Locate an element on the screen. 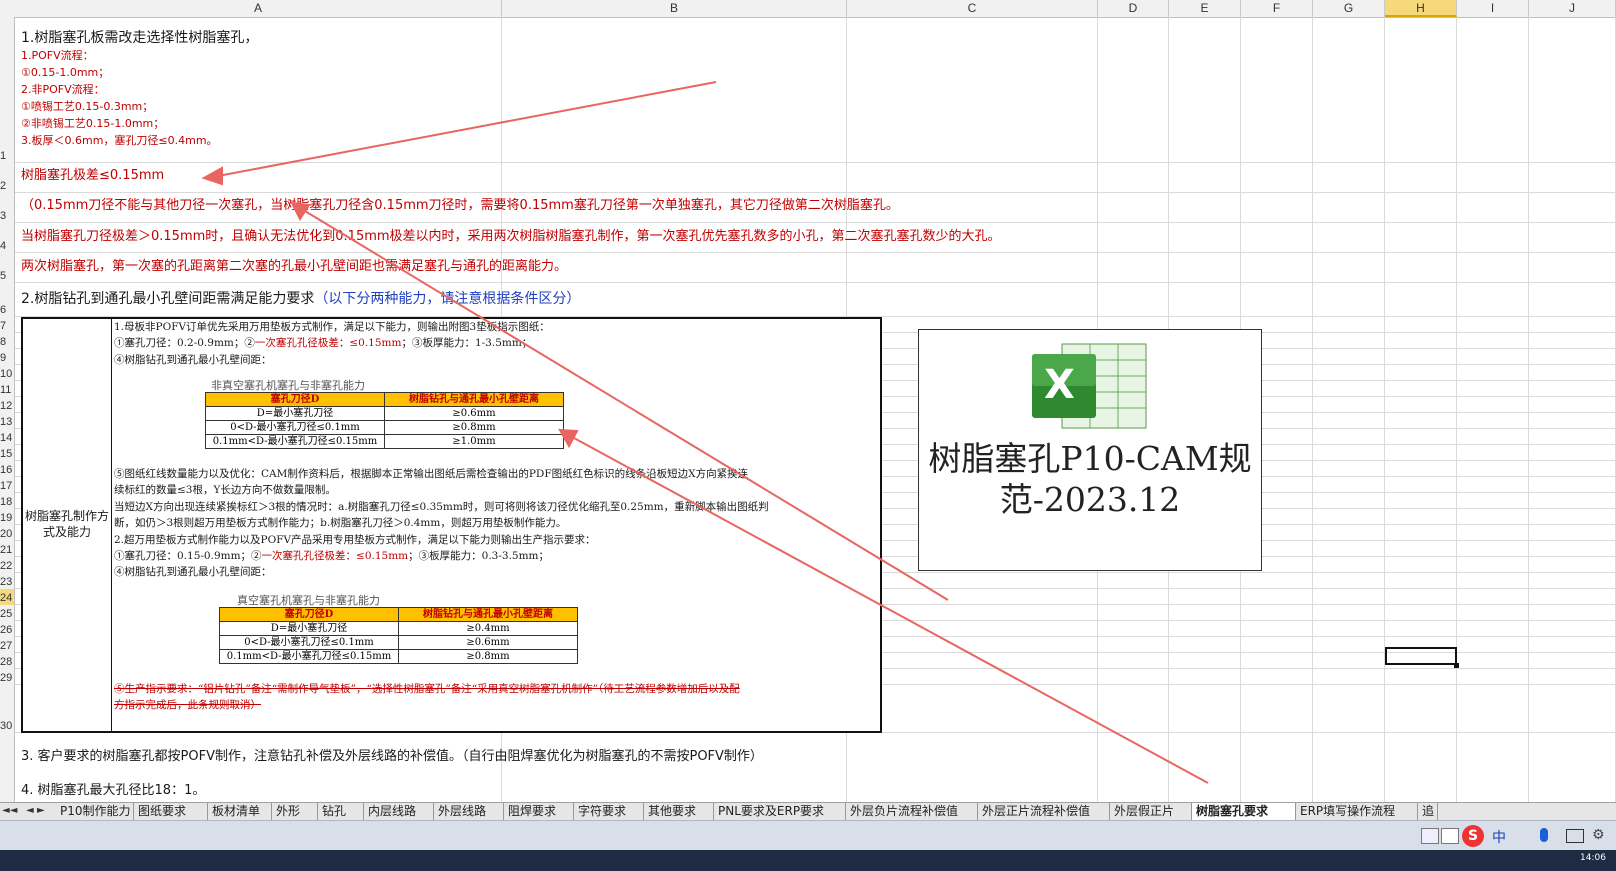  settings-gear-icon: ⚙ is located at coordinates (1598, 835).